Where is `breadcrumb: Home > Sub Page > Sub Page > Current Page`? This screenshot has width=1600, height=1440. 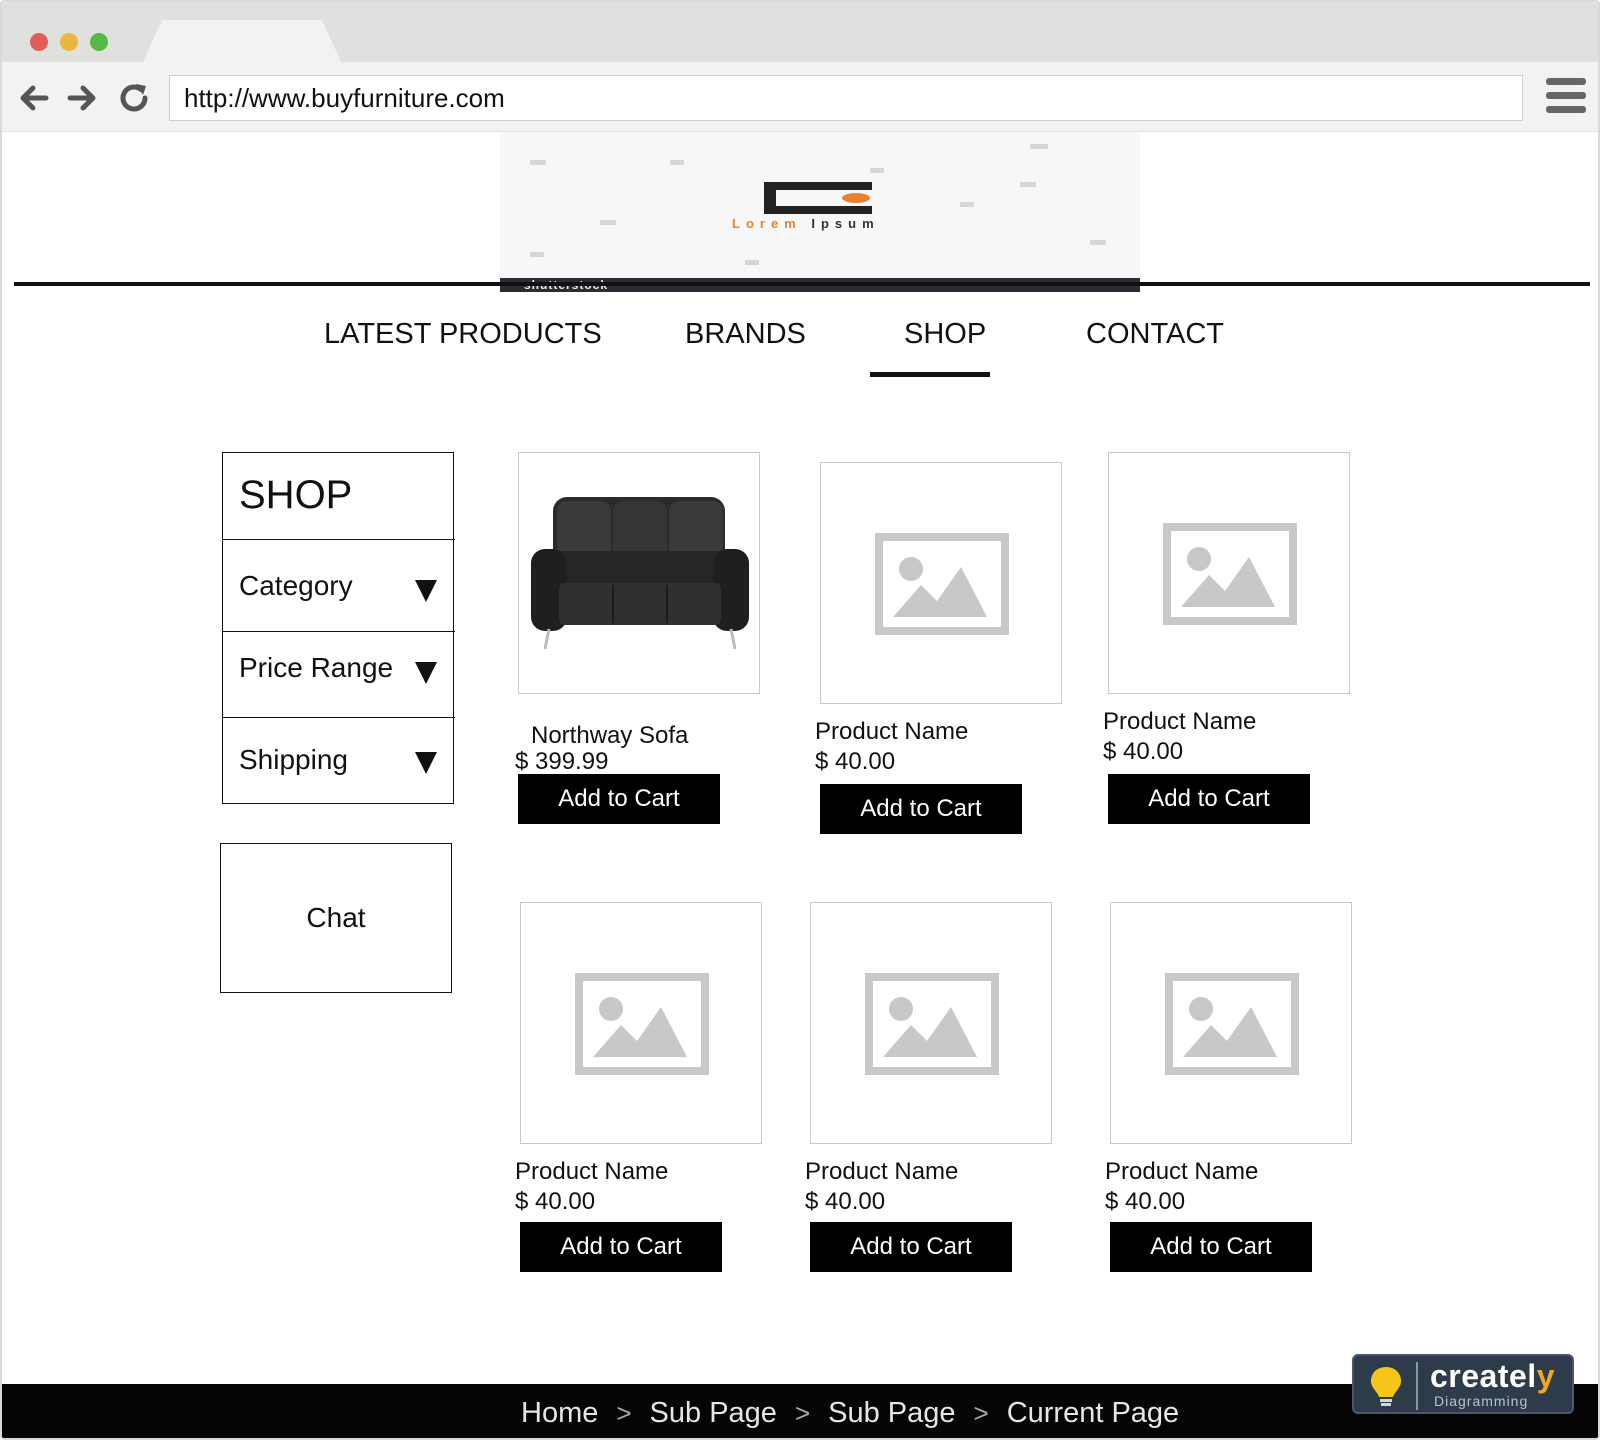 breadcrumb: Home > Sub Page > Sub Page > Current Page is located at coordinates (850, 1411).